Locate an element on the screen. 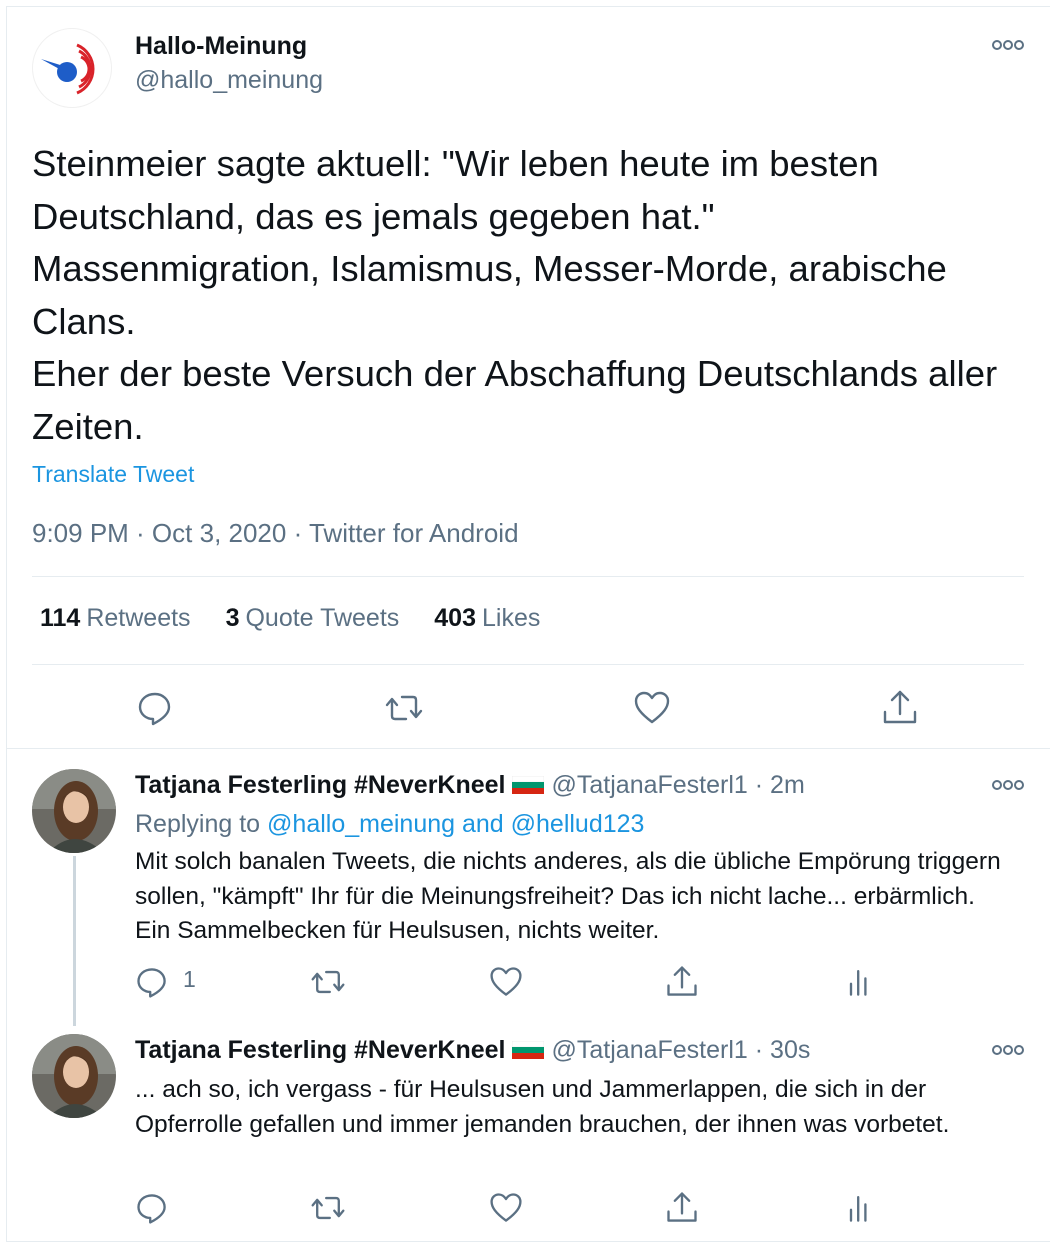  reply-count: 1 is located at coordinates (189, 979).